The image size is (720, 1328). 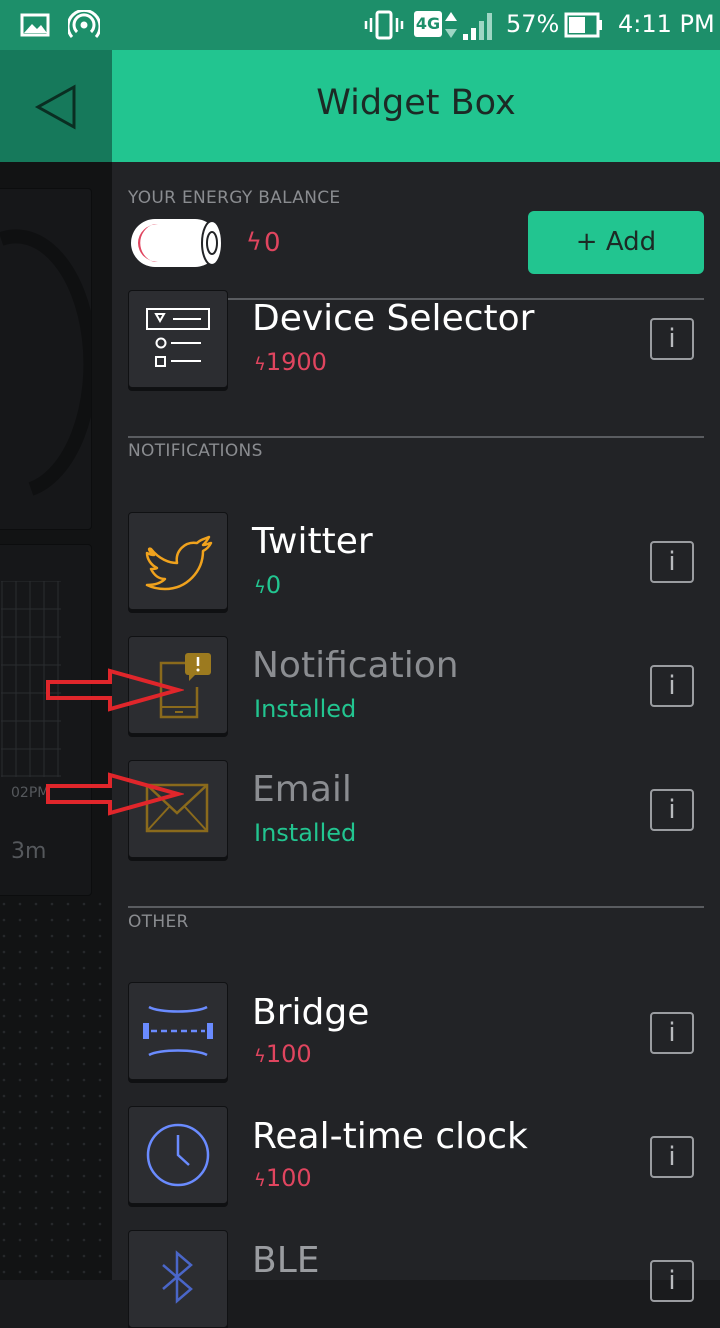 I want to click on signal-icon, so click(x=477, y=26).